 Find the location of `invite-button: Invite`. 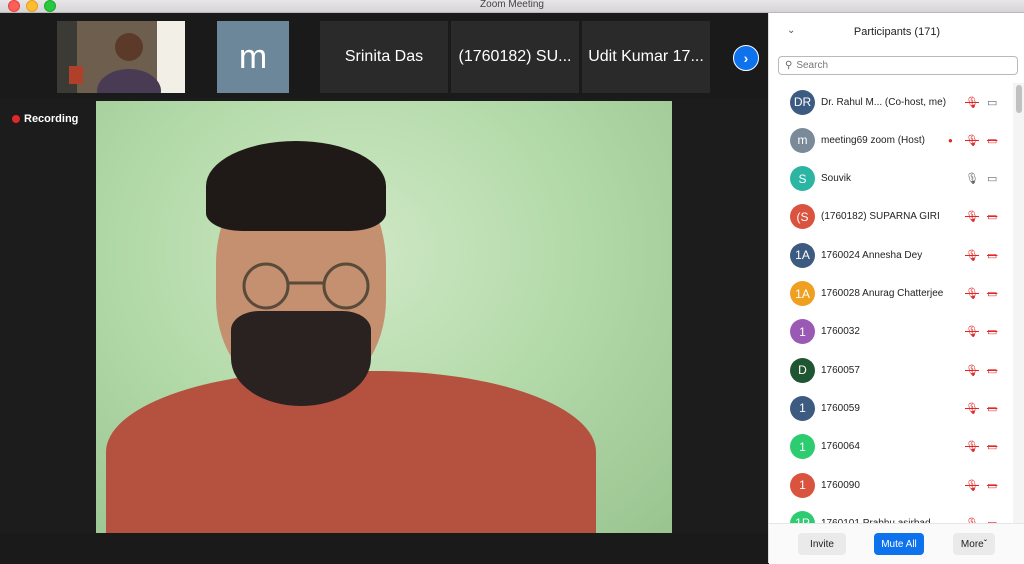

invite-button: Invite is located at coordinates (822, 544).